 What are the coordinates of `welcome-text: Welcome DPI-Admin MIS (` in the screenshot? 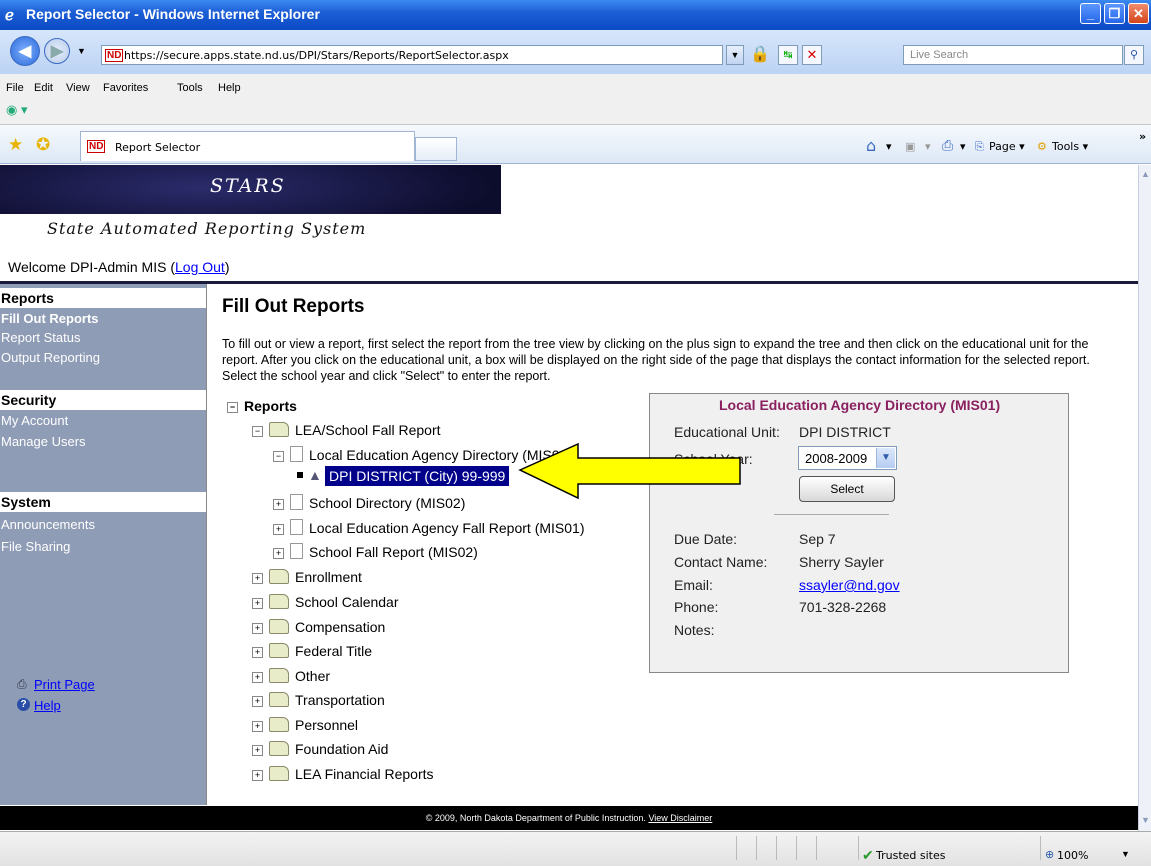 It's located at (91, 267).